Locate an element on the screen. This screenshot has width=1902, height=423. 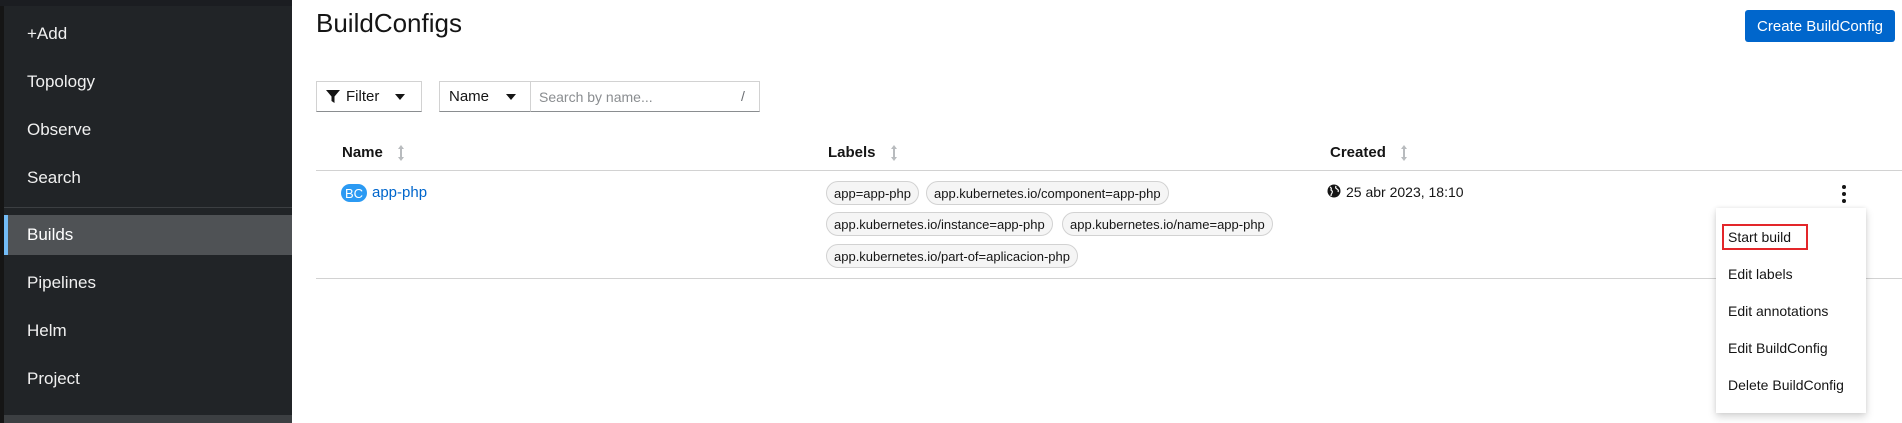
menu-item-edit-annotations: Edit annotations is located at coordinates (1778, 311).